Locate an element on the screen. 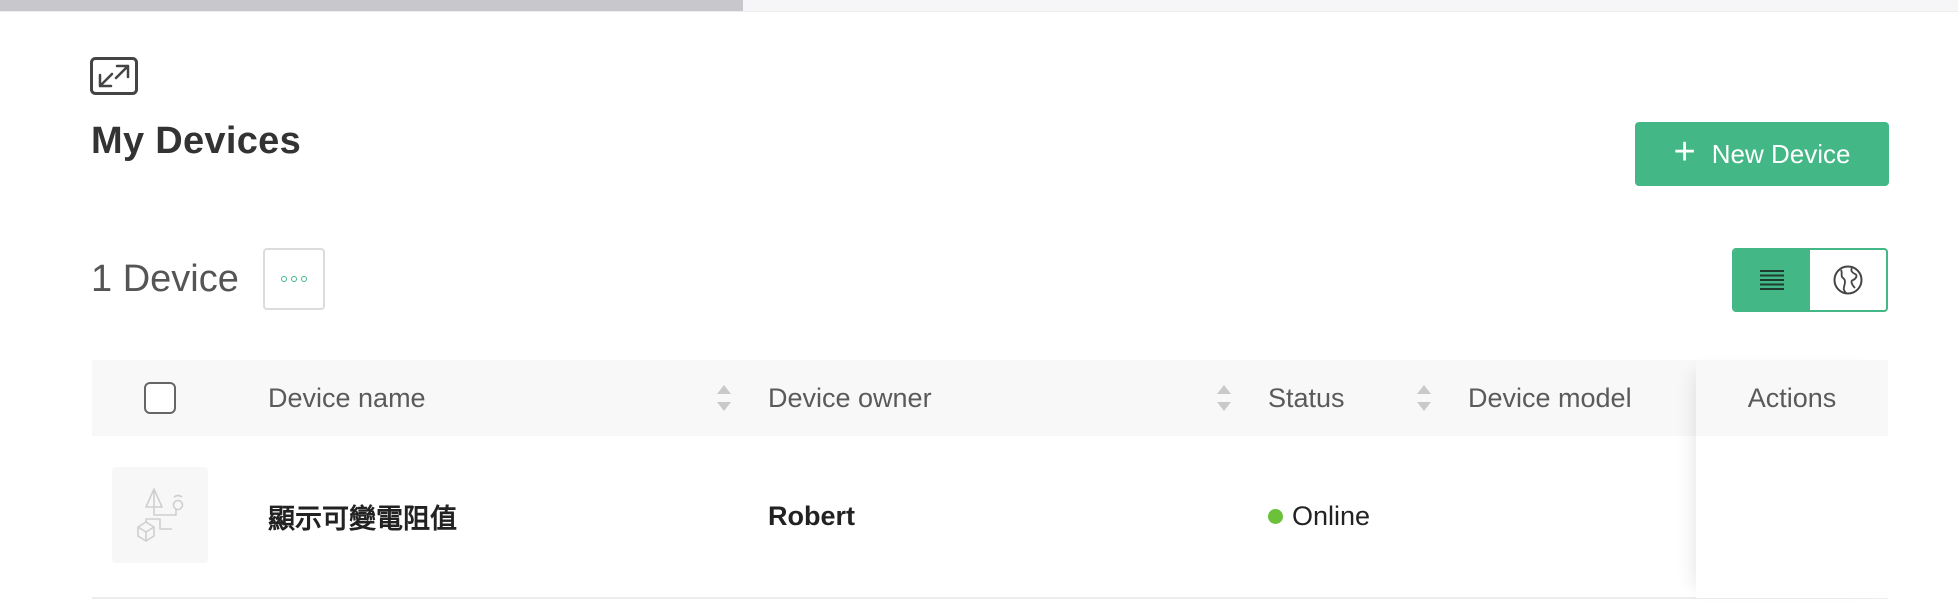 This screenshot has width=1958, height=602. page-title: My Devices is located at coordinates (196, 141).